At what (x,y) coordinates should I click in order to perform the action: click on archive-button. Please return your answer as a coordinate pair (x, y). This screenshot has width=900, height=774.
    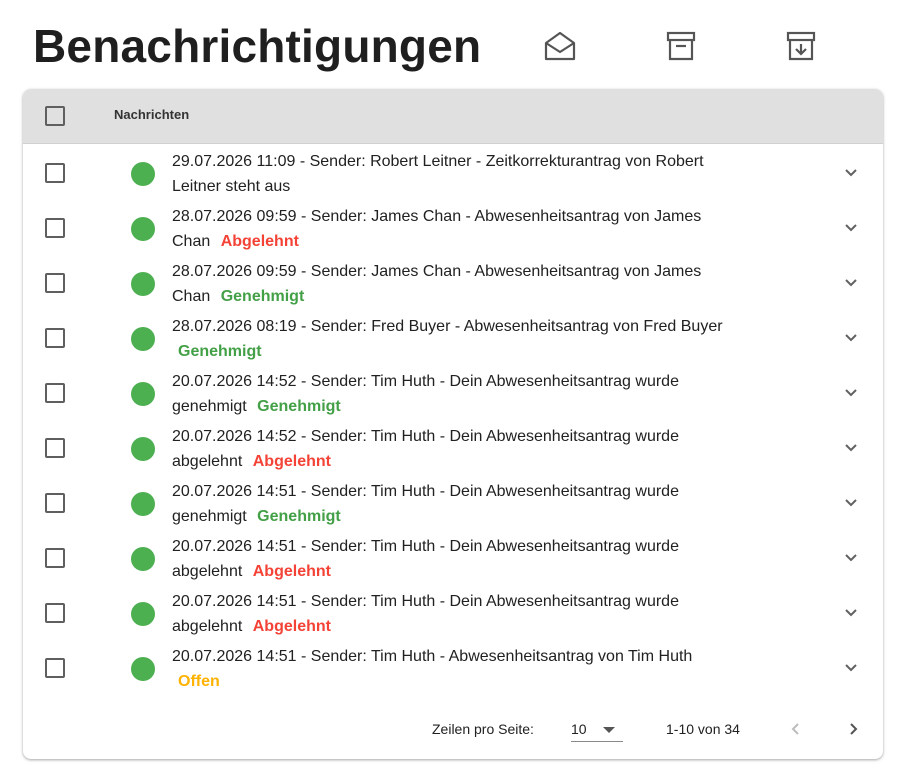
    Looking at the image, I should click on (681, 46).